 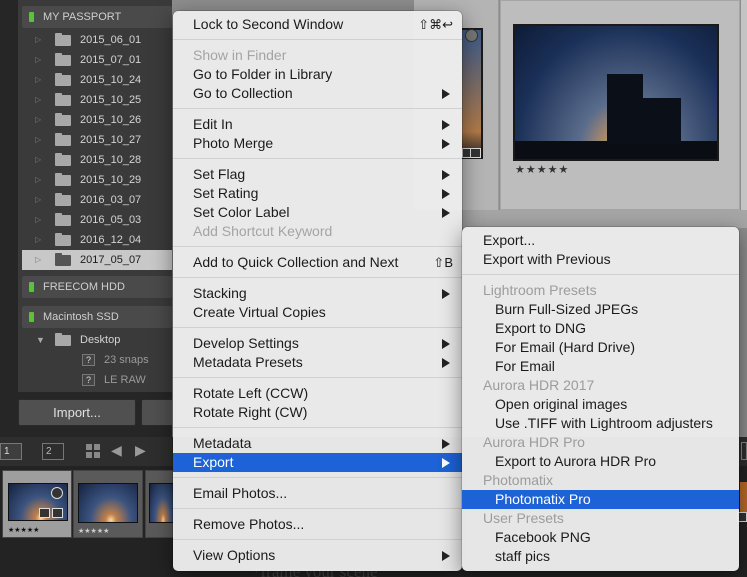 What do you see at coordinates (317, 212) in the screenshot?
I see `menu-item-set-color-label: Set Color Label` at bounding box center [317, 212].